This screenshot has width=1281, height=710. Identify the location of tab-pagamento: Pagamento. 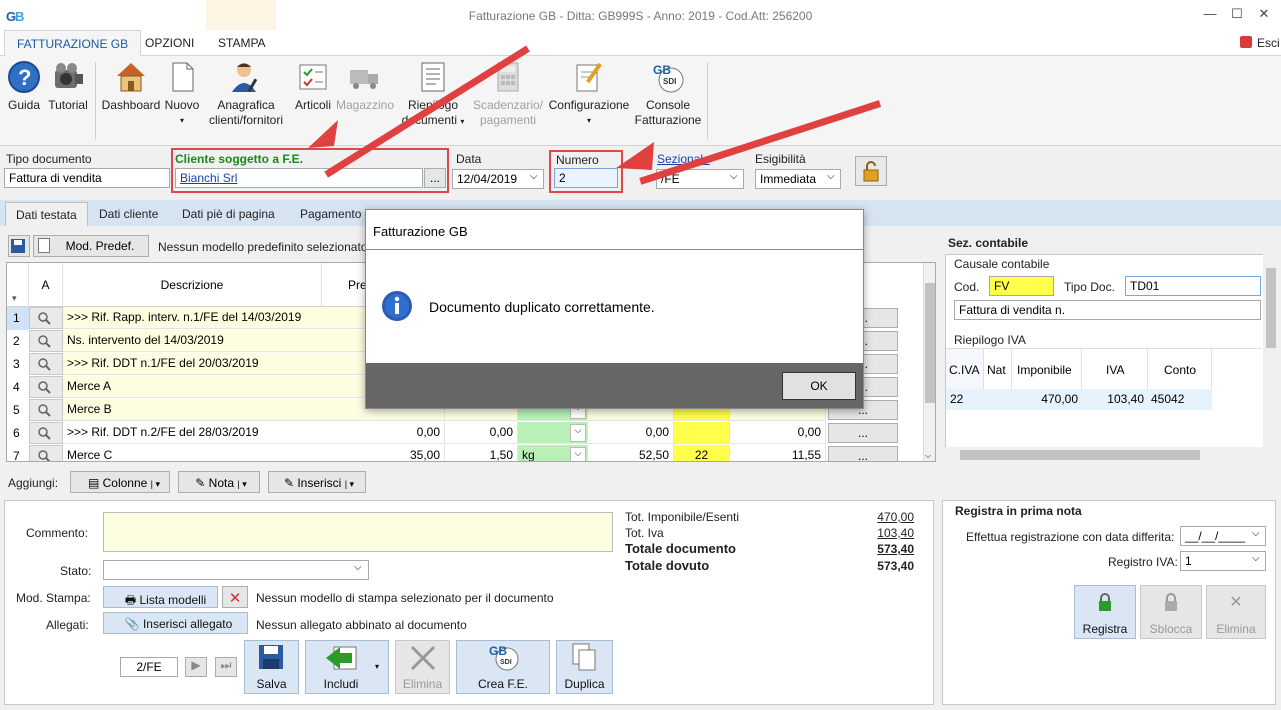
(330, 214).